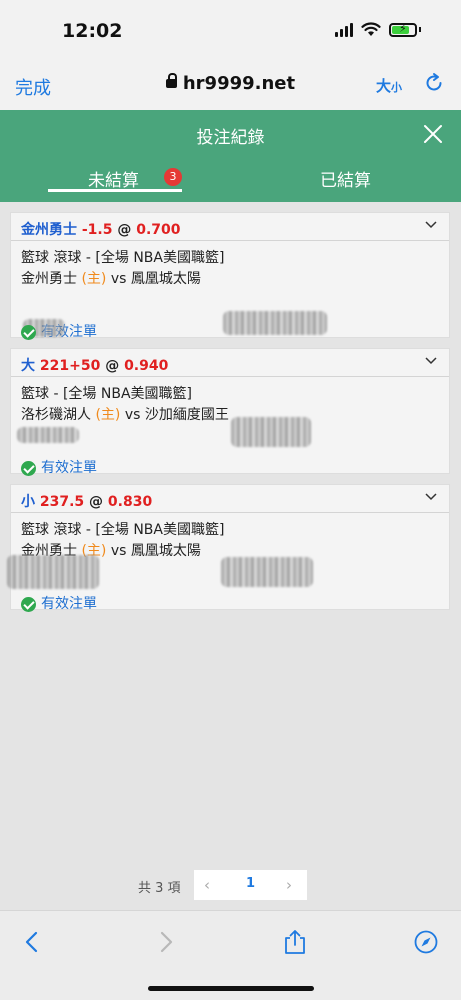 This screenshot has width=461, height=1000. Describe the element at coordinates (230, 30) in the screenshot. I see `status-bar: 12:02 ⚡` at that location.